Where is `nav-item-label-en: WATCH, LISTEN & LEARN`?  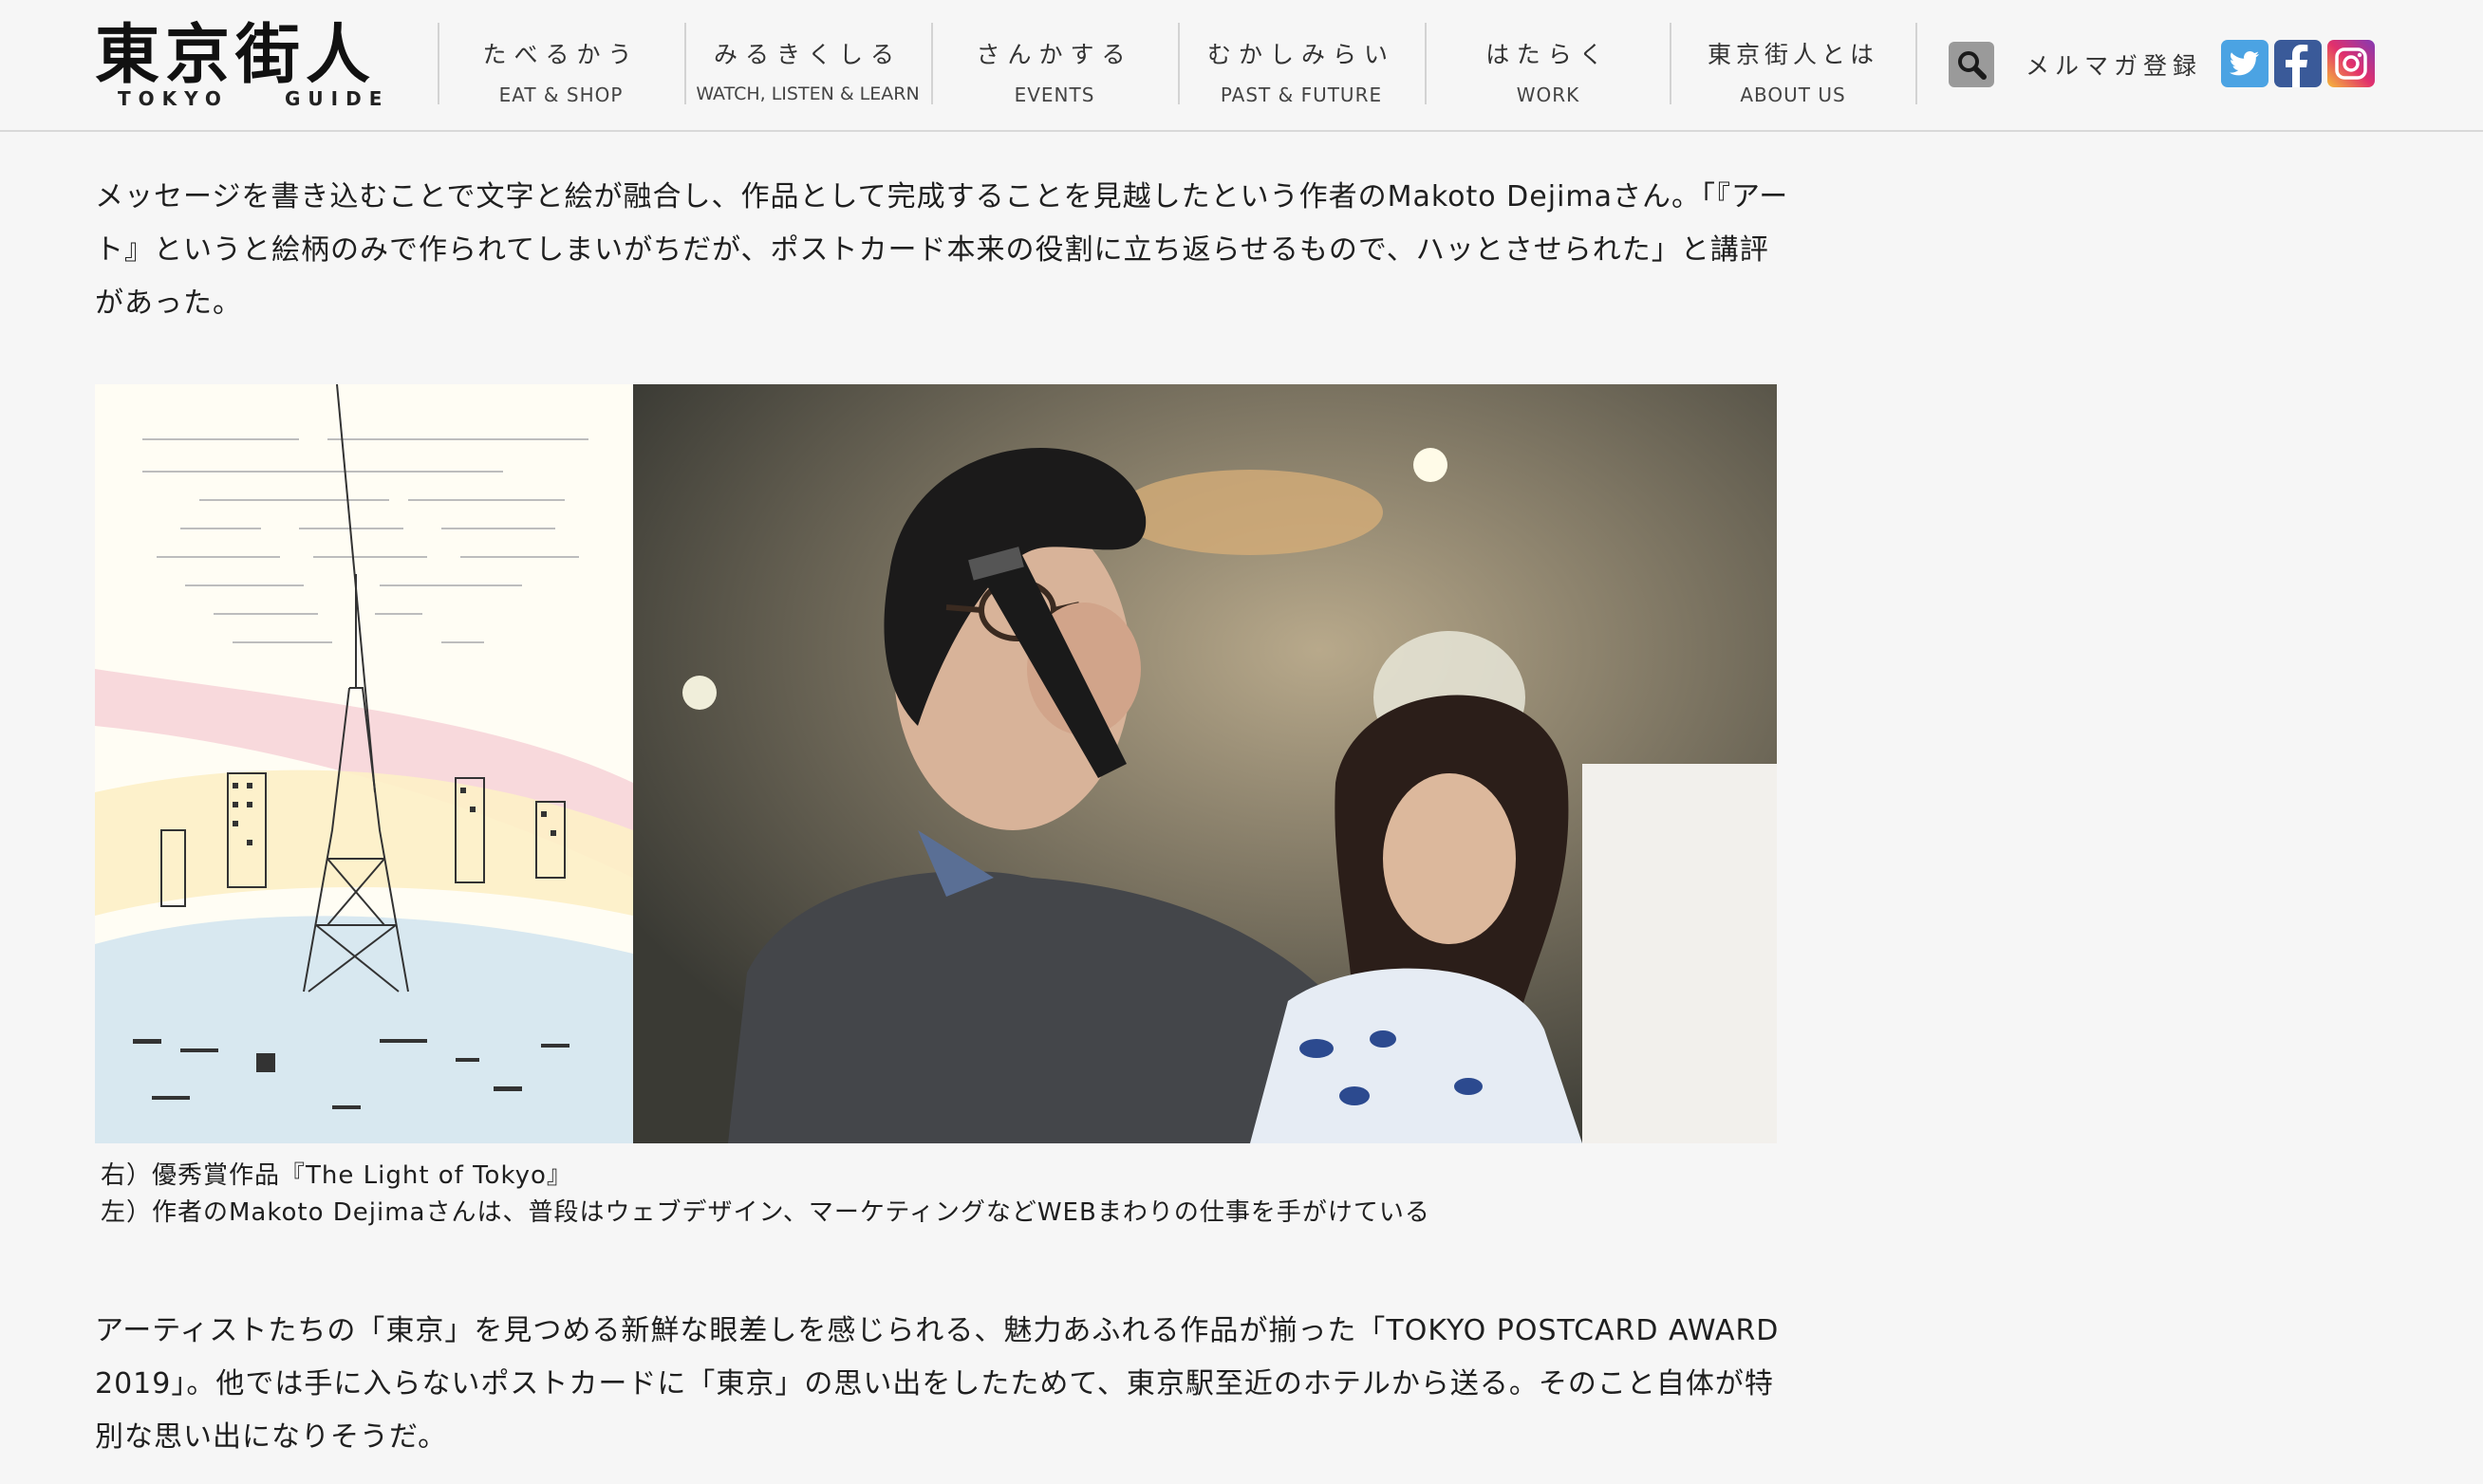
nav-item-label-en: WATCH, LISTEN & LEARN is located at coordinates (808, 94).